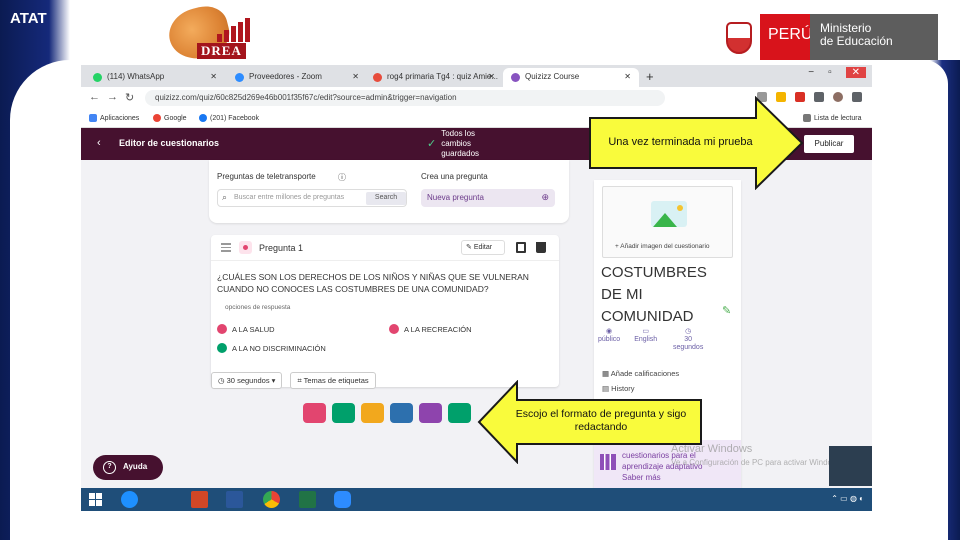 The image size is (960, 540). Describe the element at coordinates (837, 72) in the screenshot. I see `window-controls: − ▫ ✕` at that location.